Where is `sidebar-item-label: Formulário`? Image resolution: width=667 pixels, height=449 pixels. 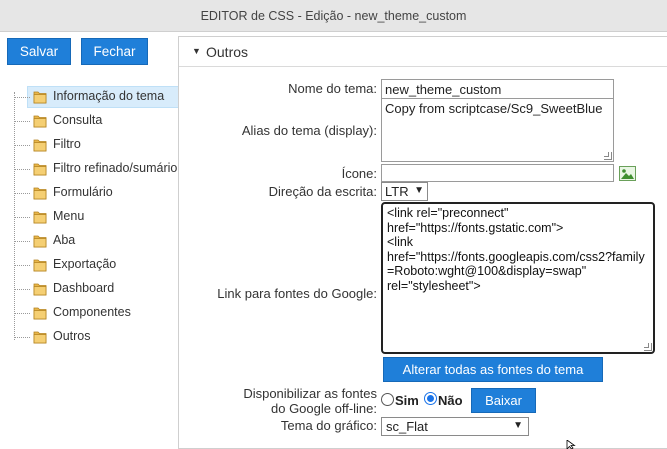 sidebar-item-label: Formulário is located at coordinates (83, 192).